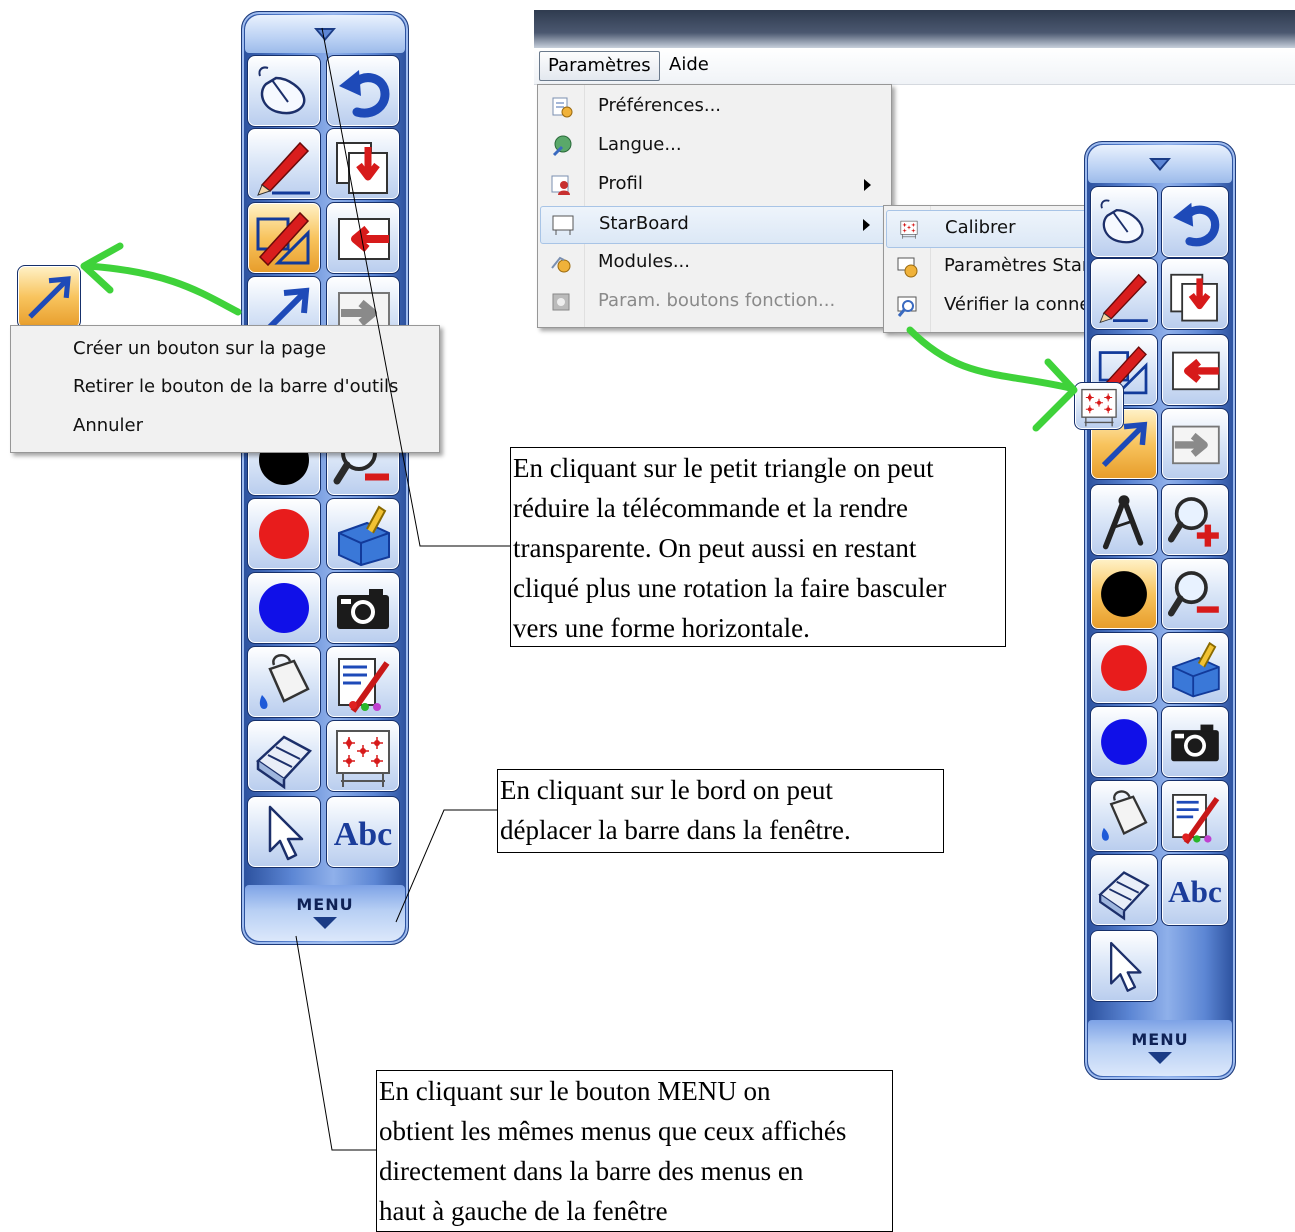 The image size is (1295, 1232). I want to click on zoom-in-icon, so click(1195, 520).